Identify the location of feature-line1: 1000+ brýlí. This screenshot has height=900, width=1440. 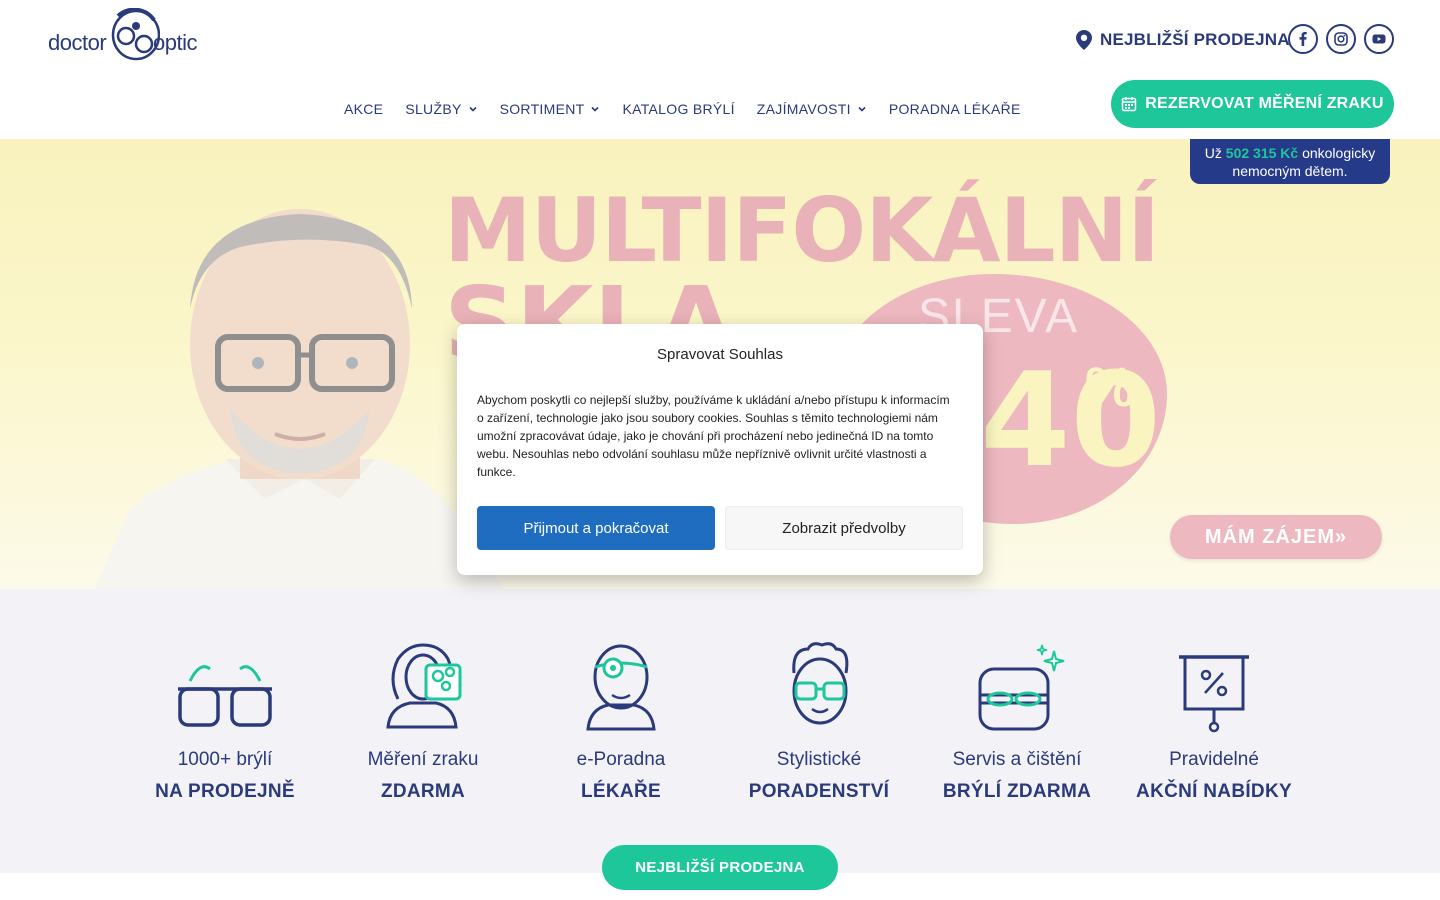
(225, 759).